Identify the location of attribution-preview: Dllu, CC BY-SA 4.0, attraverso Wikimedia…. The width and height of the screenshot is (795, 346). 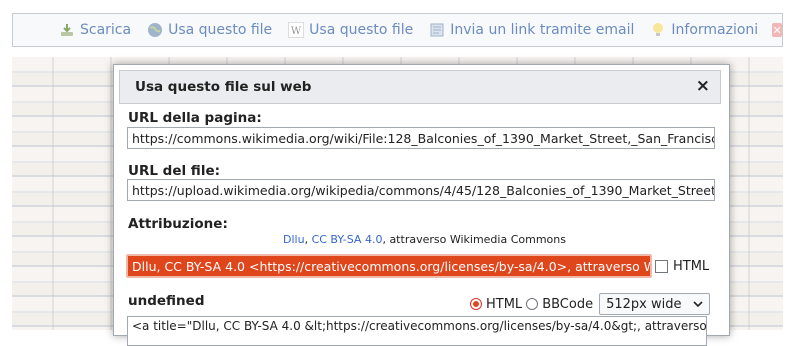
(424, 239).